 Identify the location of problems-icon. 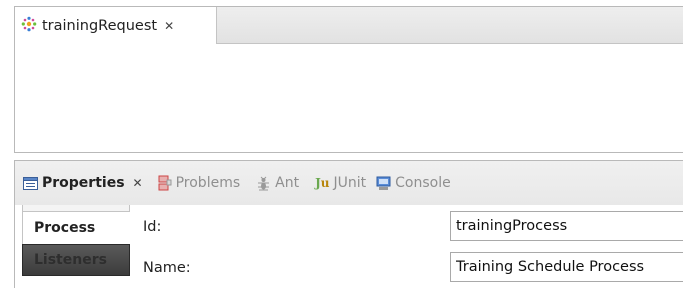
(165, 183).